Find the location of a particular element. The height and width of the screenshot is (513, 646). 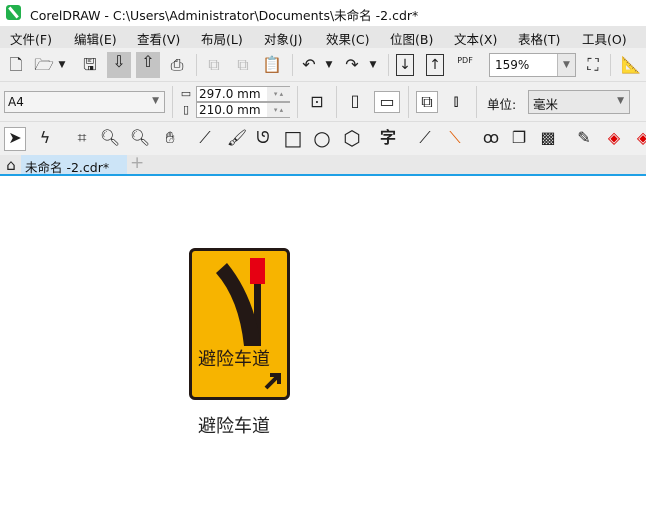

ellipse-tool-icon: ○ is located at coordinates (322, 138).